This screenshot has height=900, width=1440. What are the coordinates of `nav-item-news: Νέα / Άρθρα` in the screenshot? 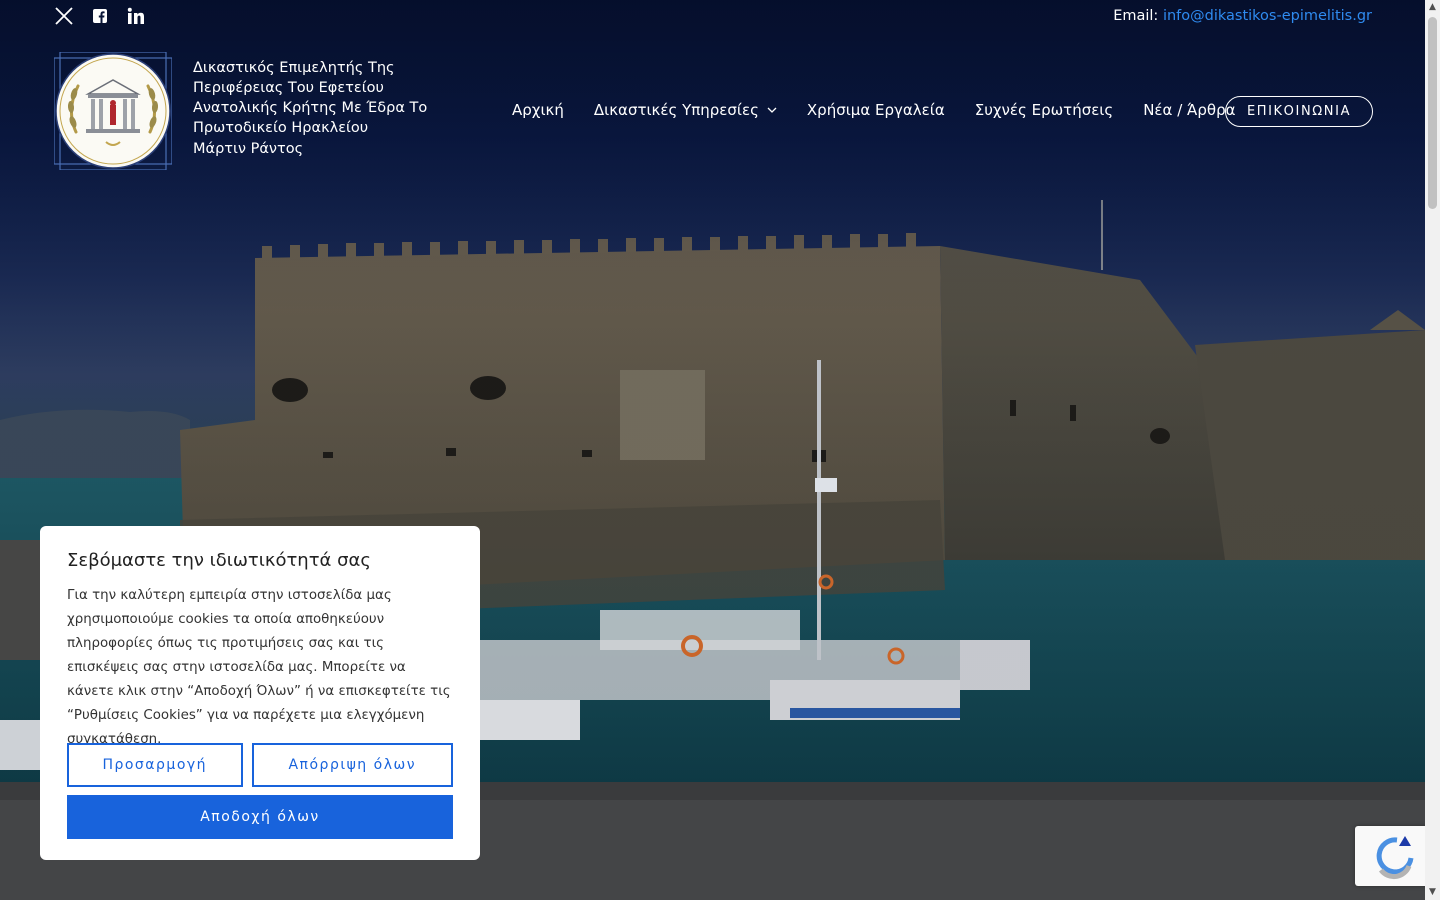 It's located at (1189, 110).